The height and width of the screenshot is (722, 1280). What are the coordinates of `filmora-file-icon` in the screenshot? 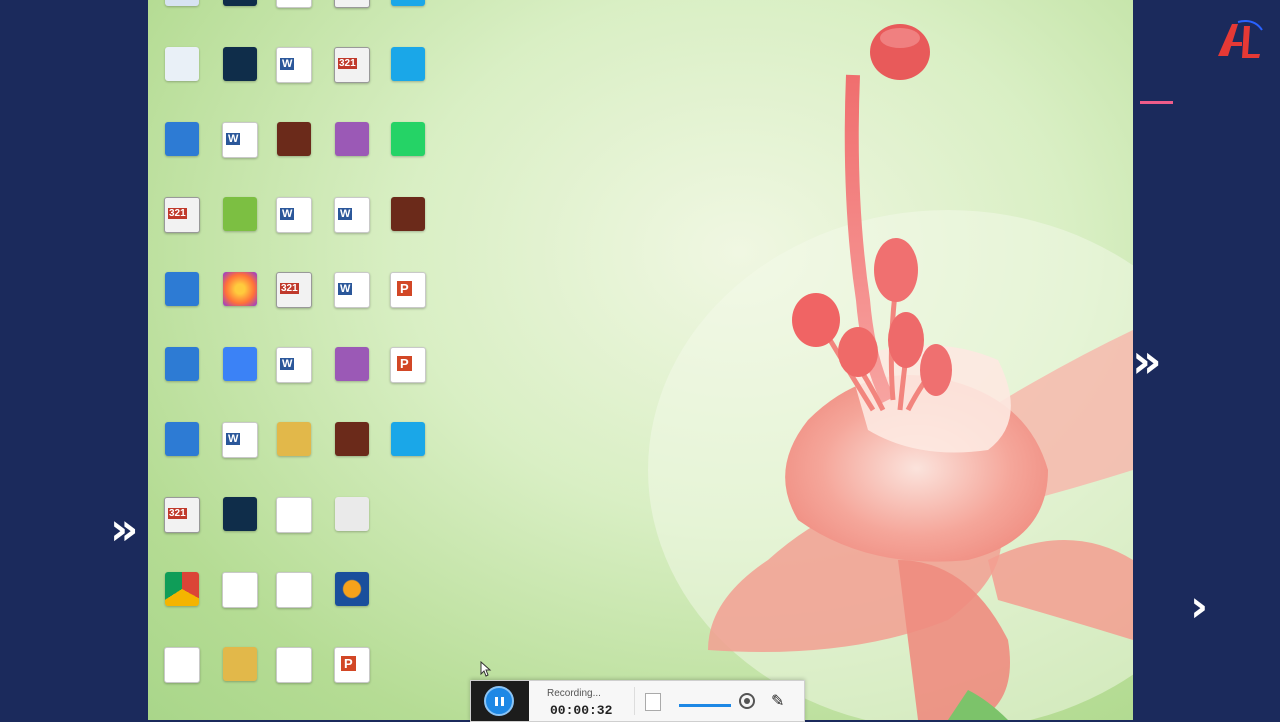 It's located at (240, 514).